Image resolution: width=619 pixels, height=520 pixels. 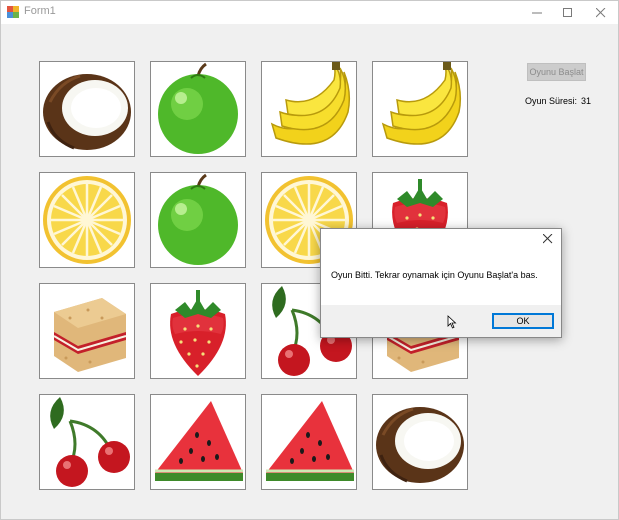 I want to click on app-icon, so click(x=13, y=12).